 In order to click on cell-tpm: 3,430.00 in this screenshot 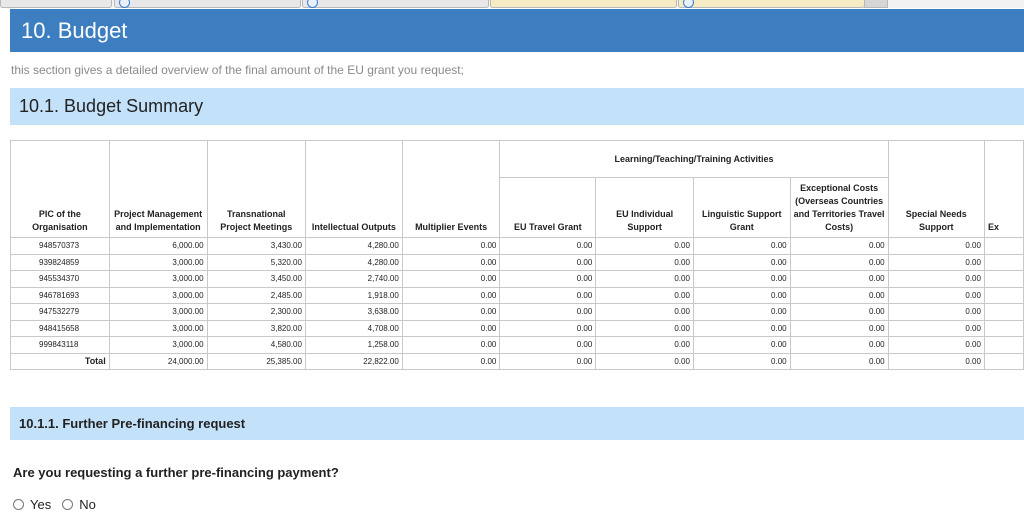, I will do `click(256, 246)`.